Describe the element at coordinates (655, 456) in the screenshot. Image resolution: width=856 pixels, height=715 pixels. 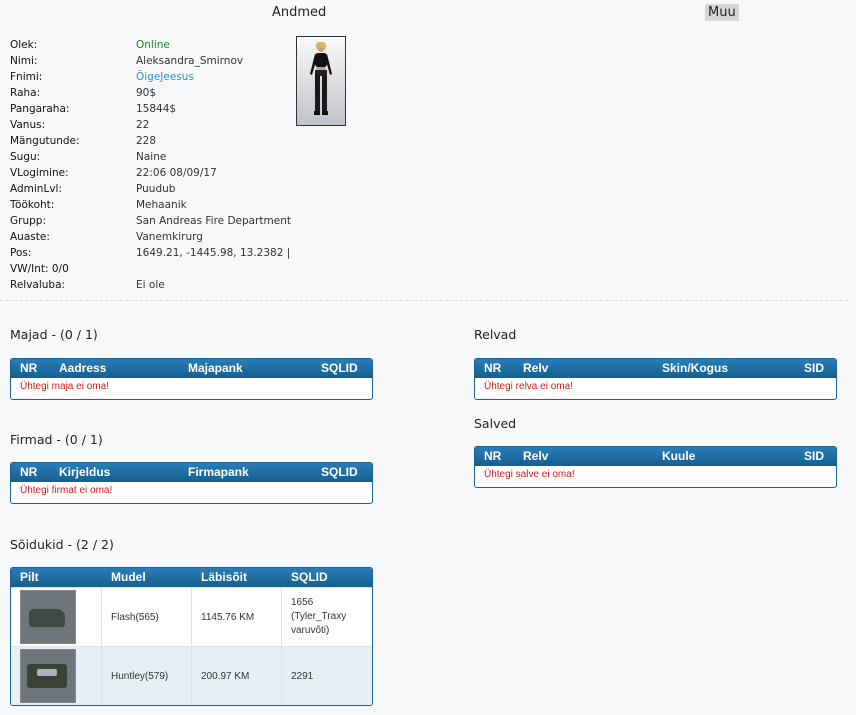
I see `table-header: NR Relv Kuule SID` at that location.